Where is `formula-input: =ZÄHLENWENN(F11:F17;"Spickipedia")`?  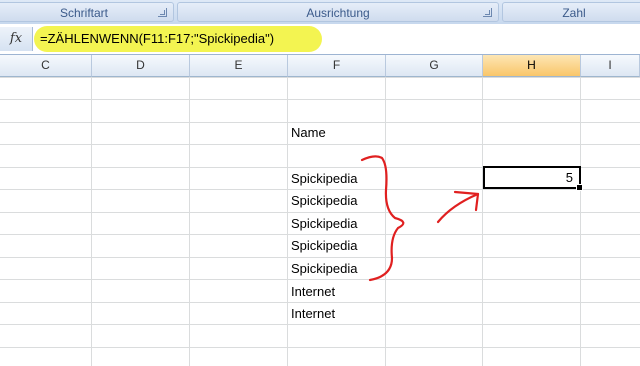 formula-input: =ZÄHLENWENN(F11:F17;"Spickipedia") is located at coordinates (157, 39).